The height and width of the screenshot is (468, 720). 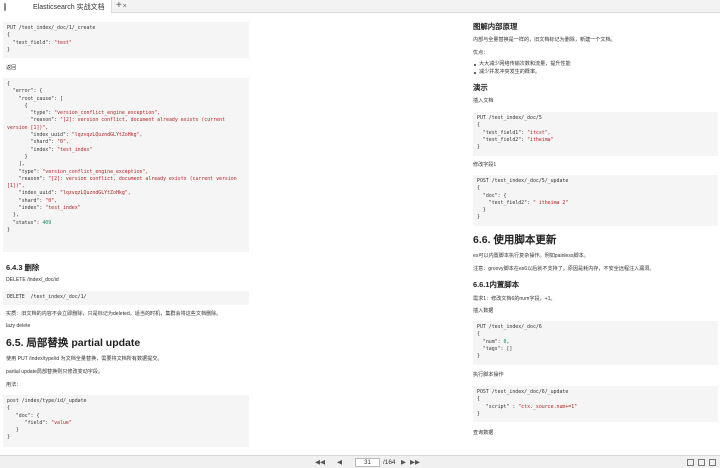 I want to click on first-page-icon: ◀◀, so click(x=320, y=462).